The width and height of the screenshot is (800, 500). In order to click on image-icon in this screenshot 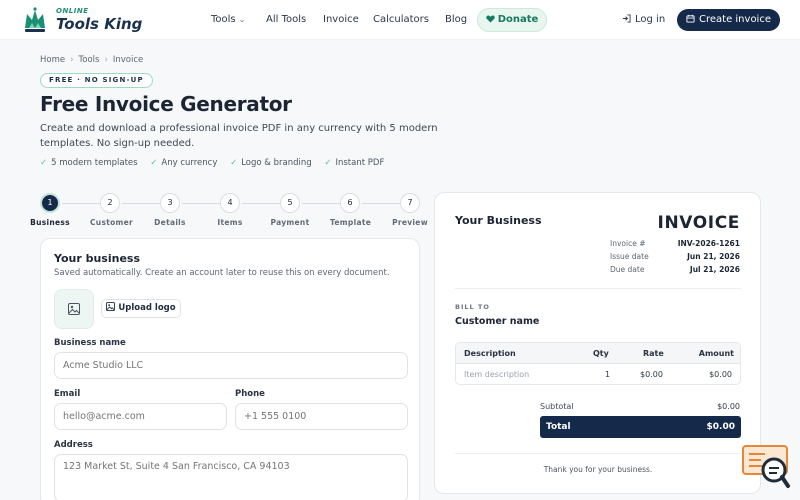, I will do `click(74, 309)`.